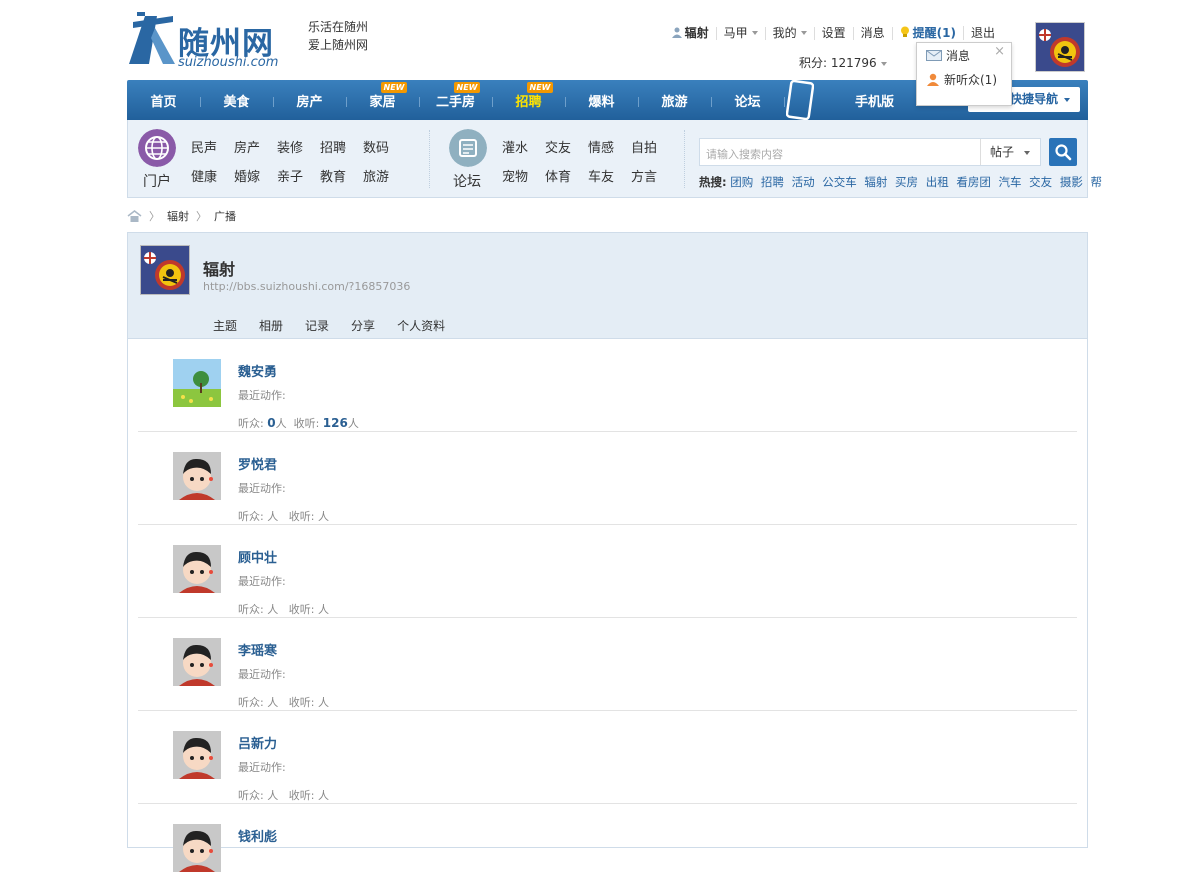 Image resolution: width=1179 pixels, height=896 pixels. I want to click on nav-label: 旅游, so click(674, 102).